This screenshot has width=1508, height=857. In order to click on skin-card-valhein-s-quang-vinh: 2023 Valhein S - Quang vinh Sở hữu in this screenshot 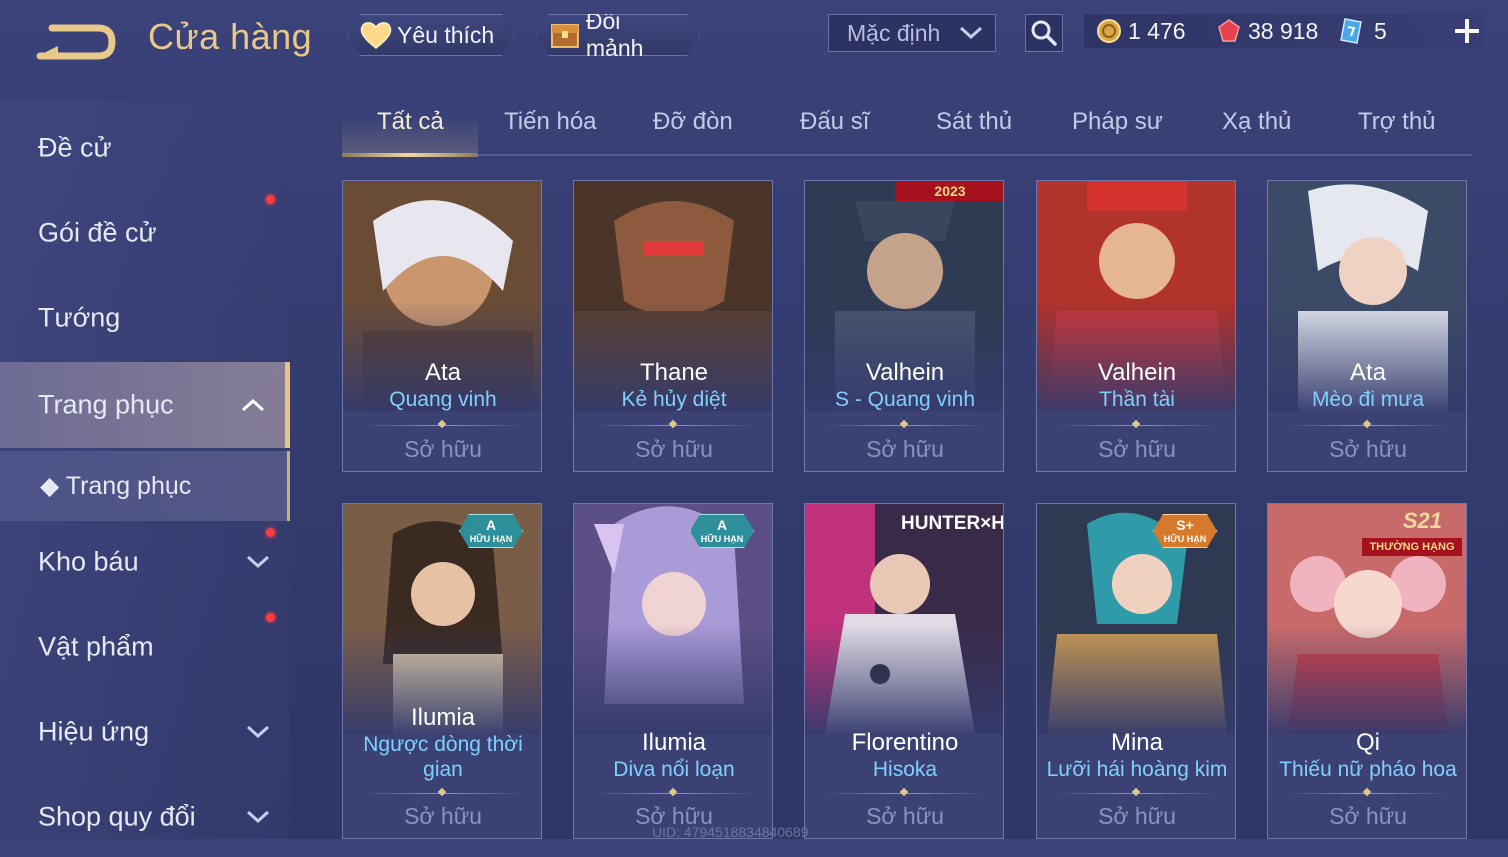, I will do `click(904, 326)`.